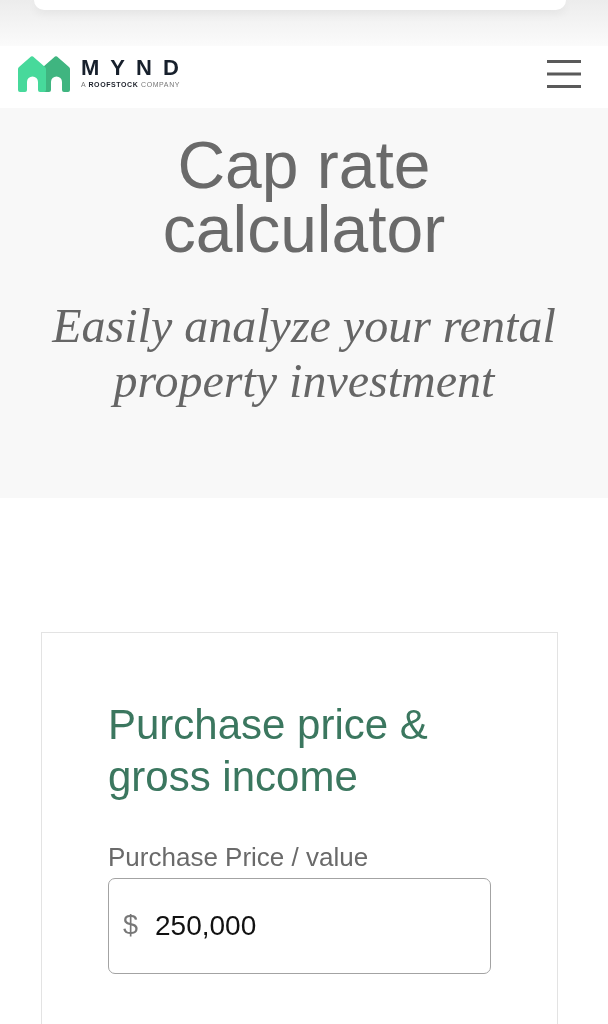  Describe the element at coordinates (303, 353) in the screenshot. I see `page-subtitle: Easily analyze your rental property investment` at that location.